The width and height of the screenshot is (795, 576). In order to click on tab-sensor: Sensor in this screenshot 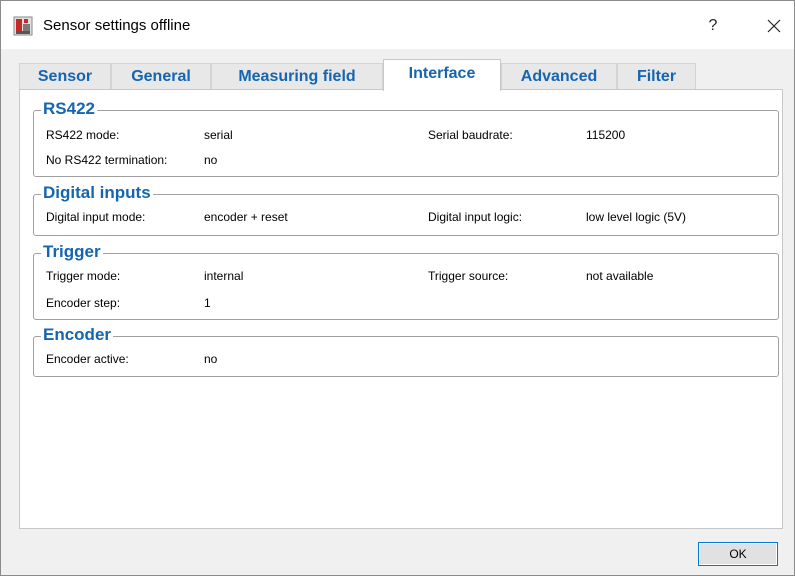, I will do `click(65, 76)`.